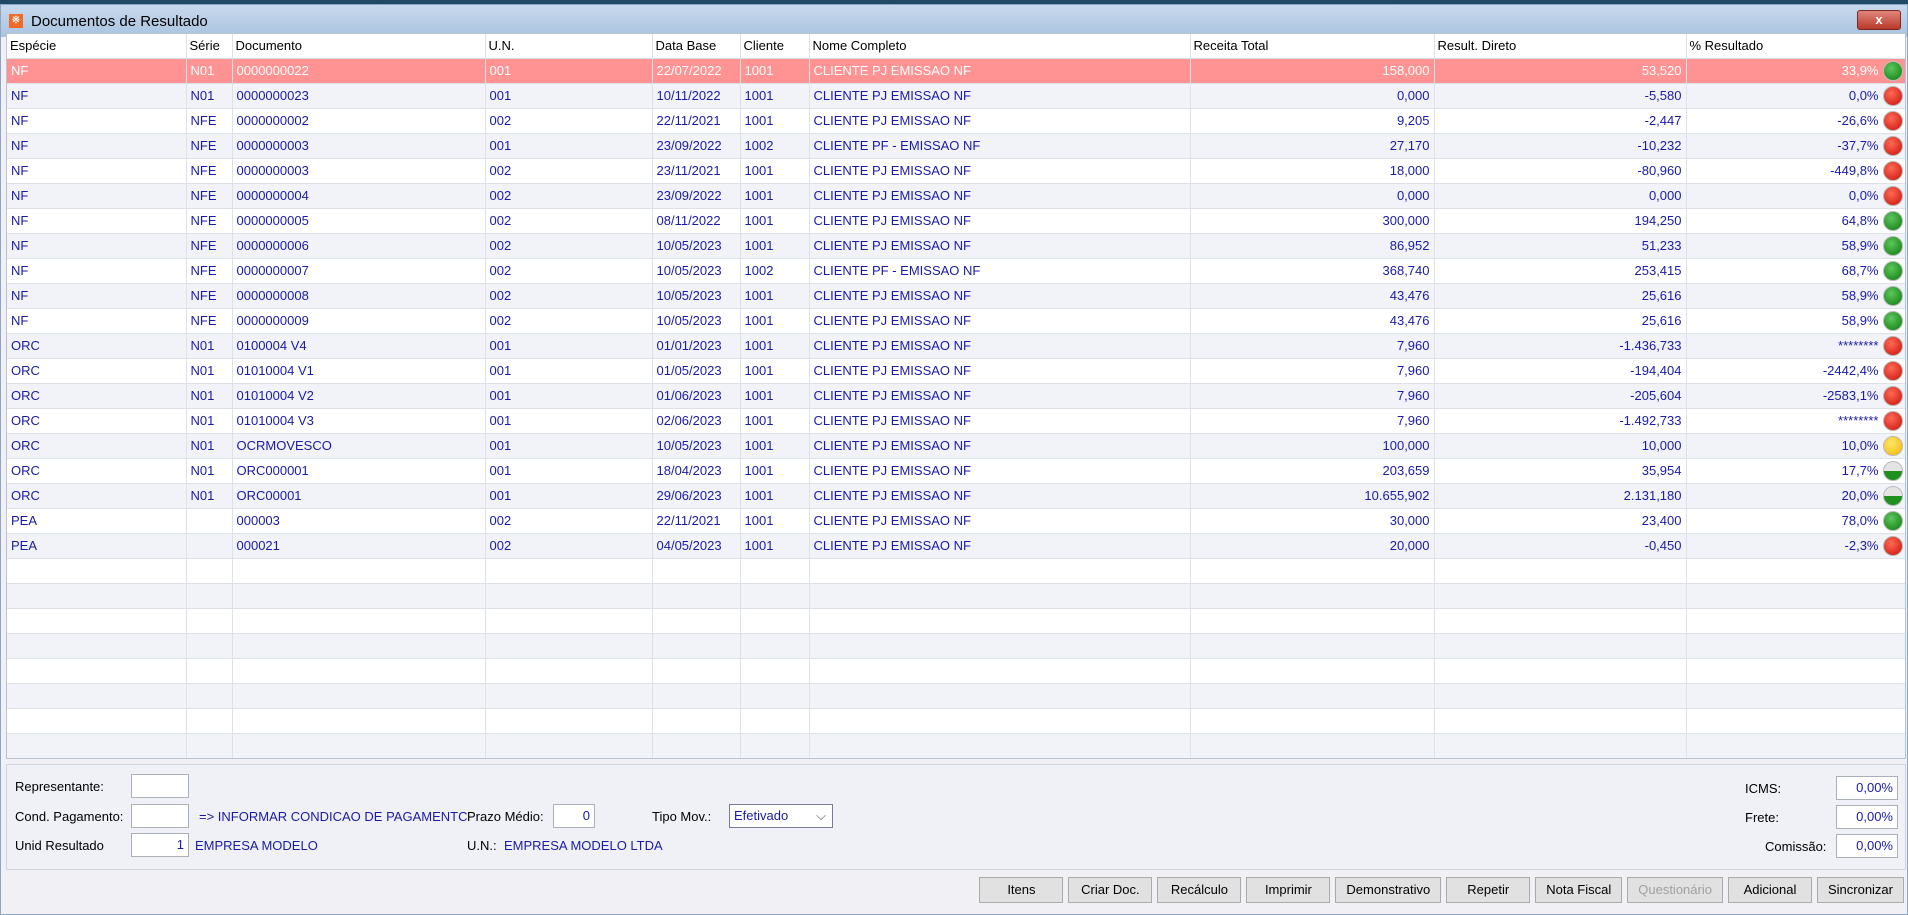 This screenshot has width=1908, height=915. What do you see at coordinates (569, 46) in the screenshot?
I see `column-header: U.N.` at bounding box center [569, 46].